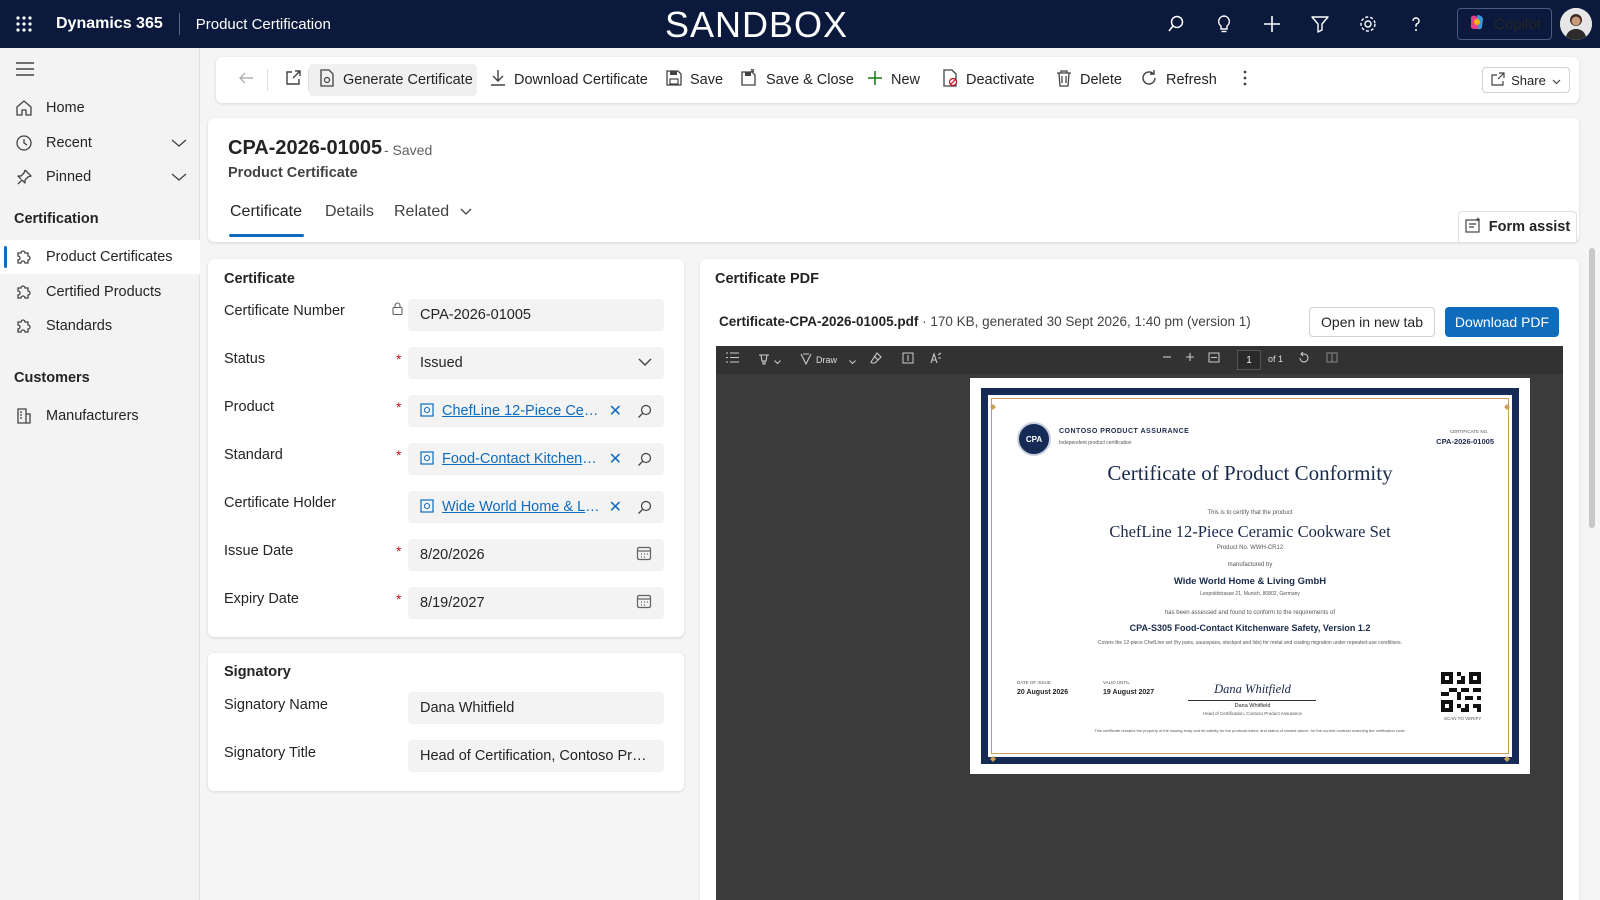  What do you see at coordinates (1095, 443) in the screenshot?
I see `org-tagline: Independent product certification` at bounding box center [1095, 443].